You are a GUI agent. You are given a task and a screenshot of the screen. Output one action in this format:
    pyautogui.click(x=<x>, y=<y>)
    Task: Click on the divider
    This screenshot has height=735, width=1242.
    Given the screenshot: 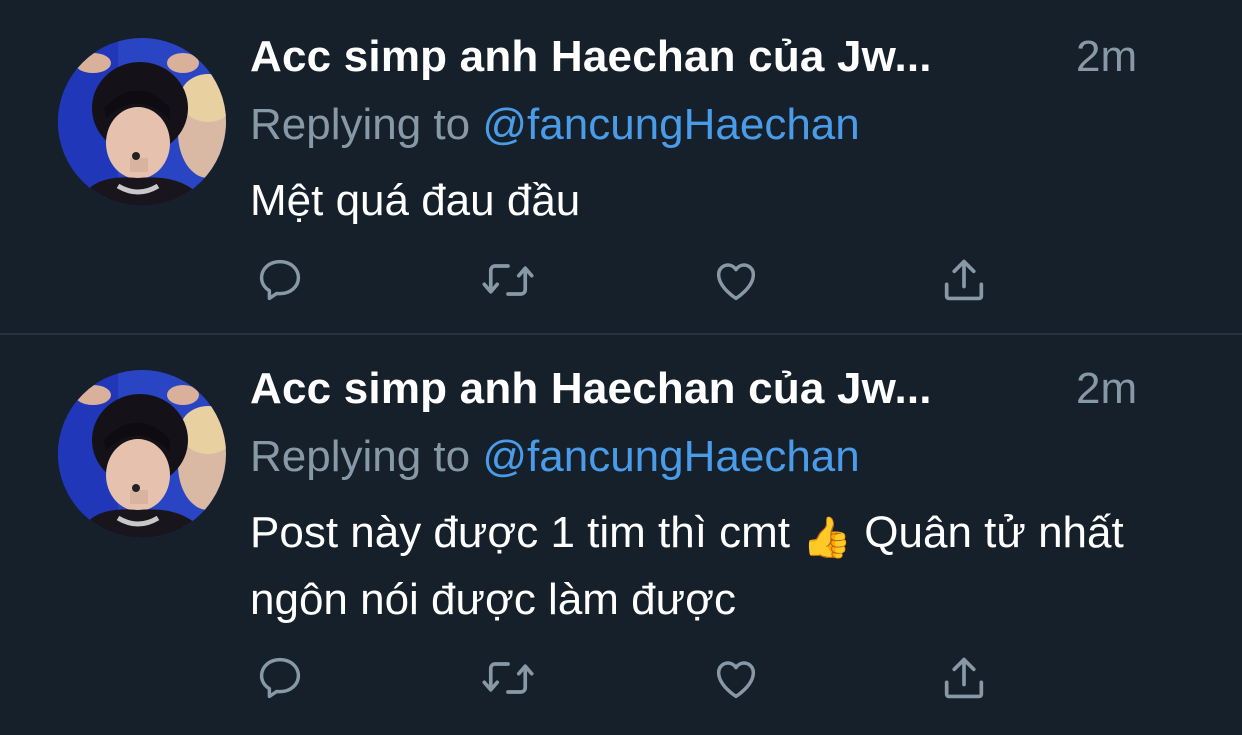 What is the action you would take?
    pyautogui.click(x=621, y=334)
    